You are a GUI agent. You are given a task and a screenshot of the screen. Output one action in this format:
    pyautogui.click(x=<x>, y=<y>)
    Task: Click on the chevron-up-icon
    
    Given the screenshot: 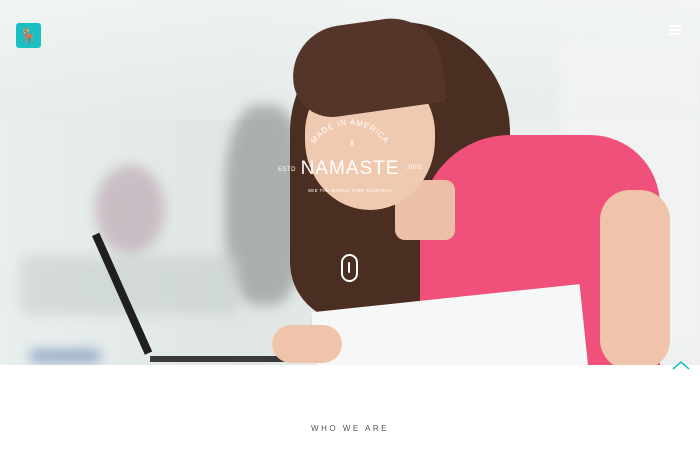 What is the action you would take?
    pyautogui.click(x=681, y=365)
    